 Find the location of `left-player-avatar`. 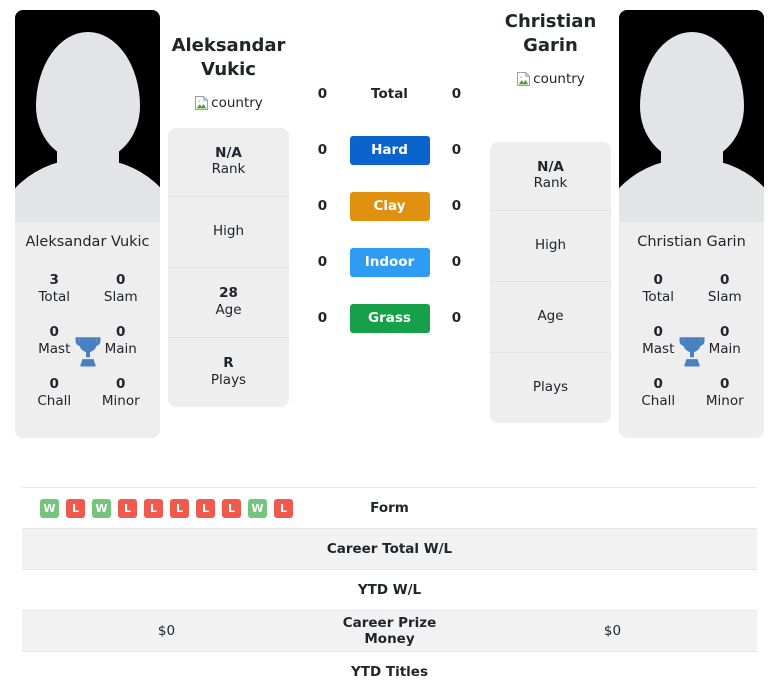

left-player-avatar is located at coordinates (87, 116).